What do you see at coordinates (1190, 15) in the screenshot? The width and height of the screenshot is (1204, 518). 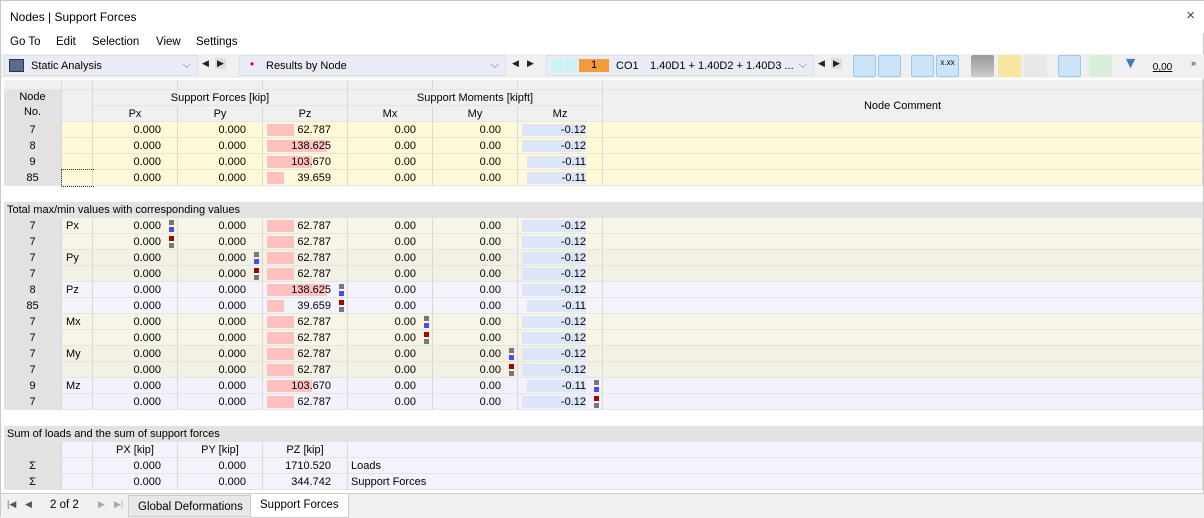 I see `close-icon: ×` at bounding box center [1190, 15].